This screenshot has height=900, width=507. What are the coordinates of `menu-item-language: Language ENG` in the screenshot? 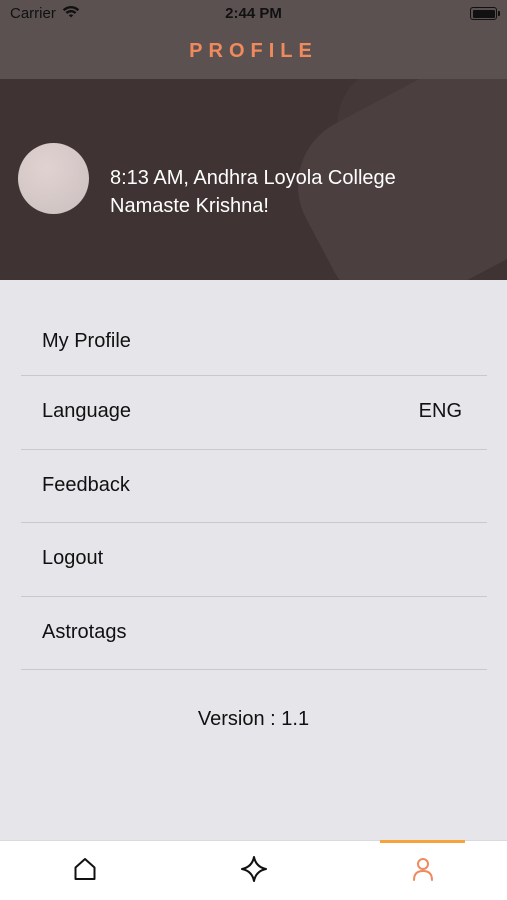 It's located at (254, 413).